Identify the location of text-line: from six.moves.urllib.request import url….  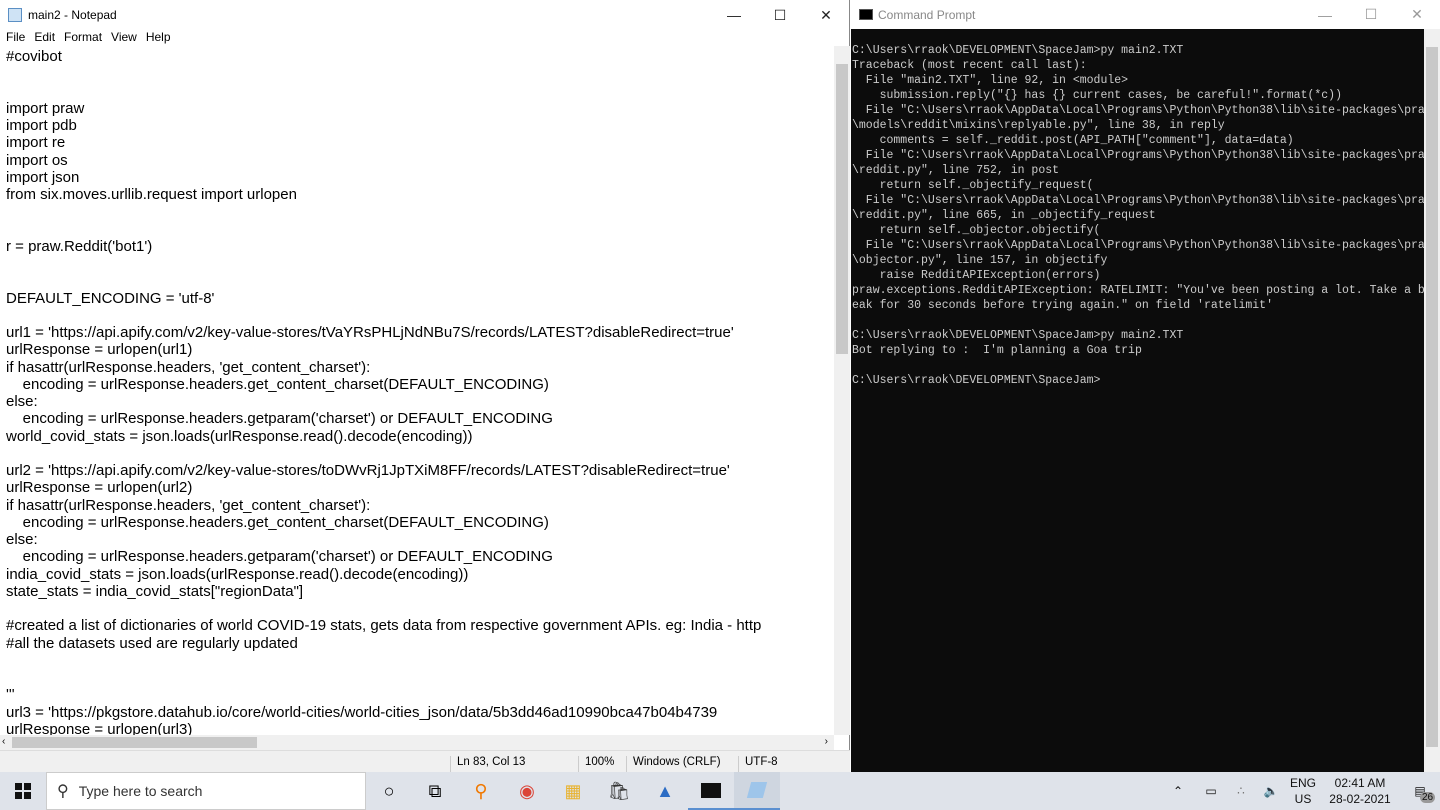
(151, 194).